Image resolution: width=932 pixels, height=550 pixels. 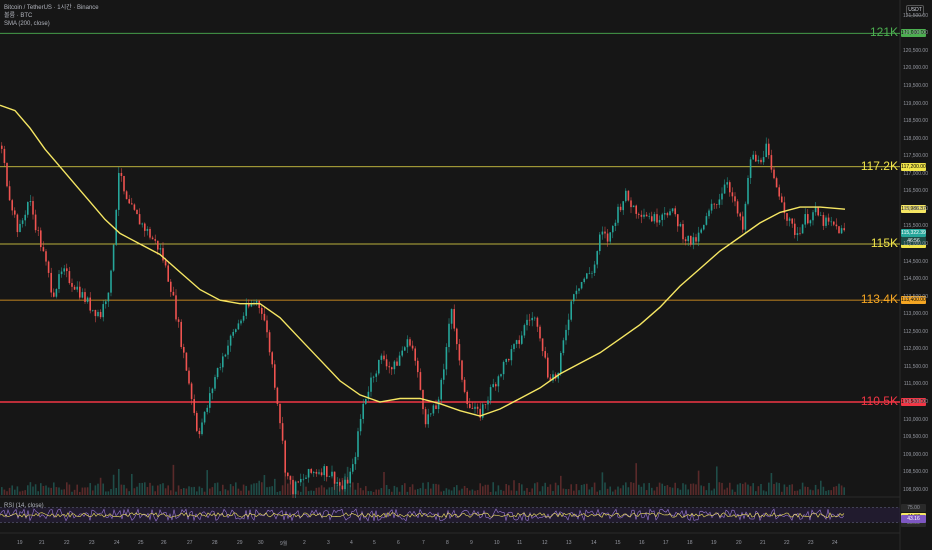 I want to click on volume-indicator-label: 볼륨 · BTC, so click(x=51, y=16).